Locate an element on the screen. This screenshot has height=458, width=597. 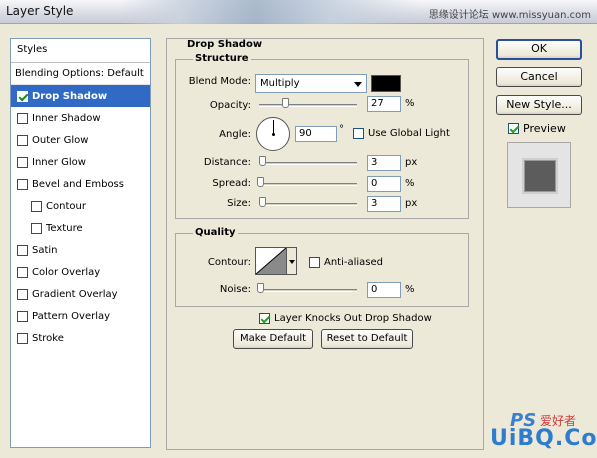
shadow-color-swatch is located at coordinates (386, 83).